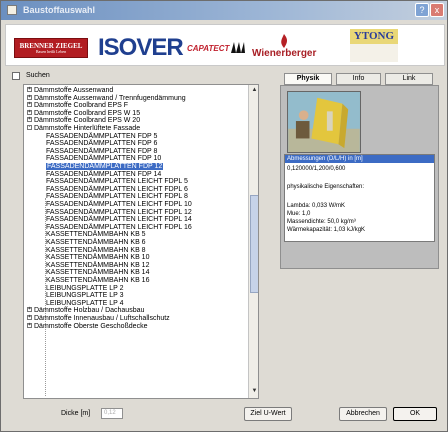  What do you see at coordinates (359, 159) in the screenshot?
I see `dimensions-header: Abmessungen (D/L/H) in [m]` at bounding box center [359, 159].